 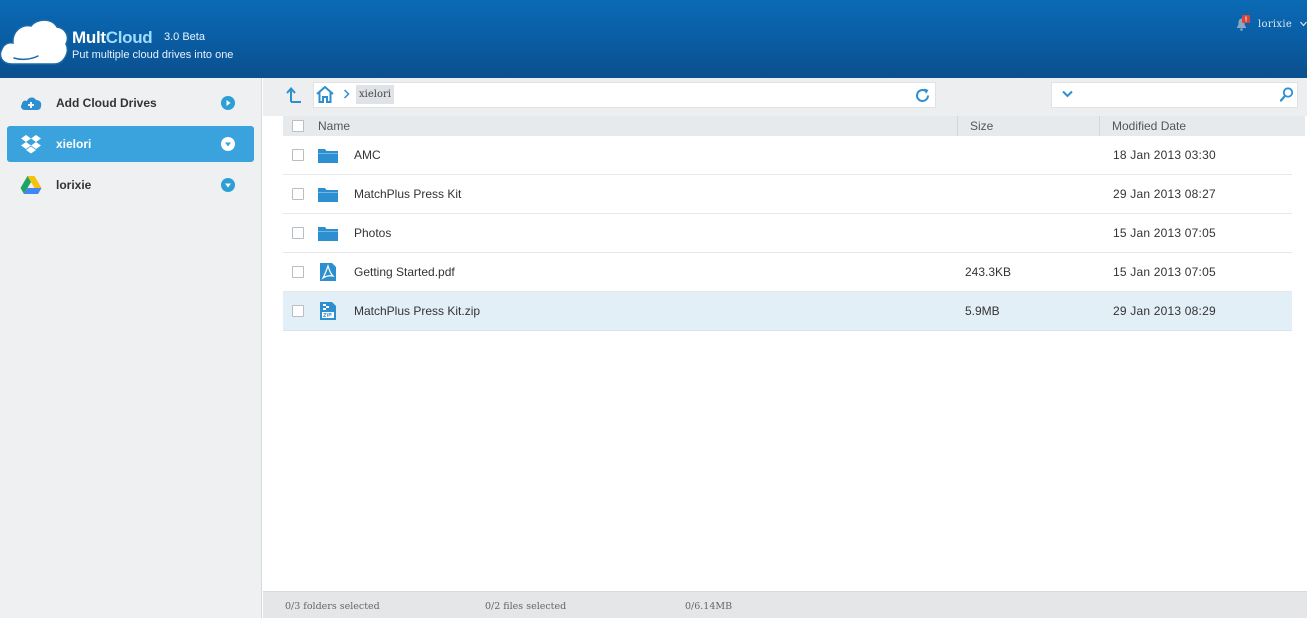 What do you see at coordinates (787, 233) in the screenshot?
I see `table-row: Photos 15 Jan 2013 07:05` at bounding box center [787, 233].